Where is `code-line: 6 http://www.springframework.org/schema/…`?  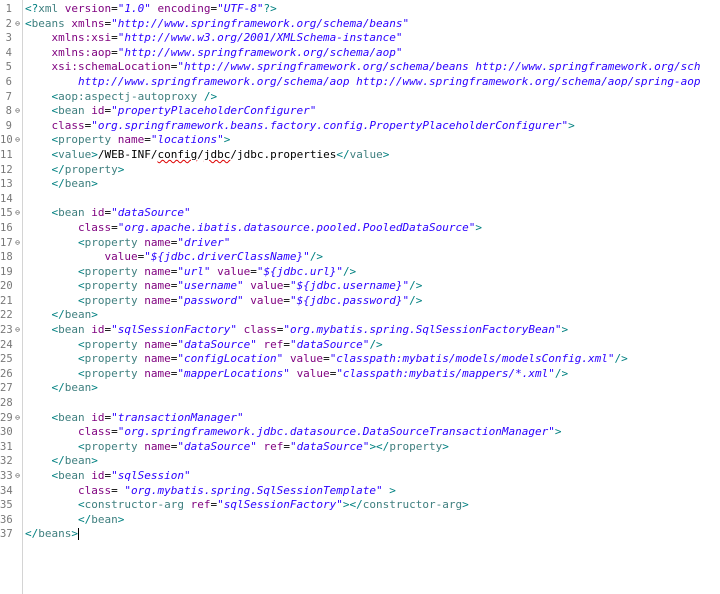
code-line: 6 http://www.springframework.org/schema/… is located at coordinates (360, 82).